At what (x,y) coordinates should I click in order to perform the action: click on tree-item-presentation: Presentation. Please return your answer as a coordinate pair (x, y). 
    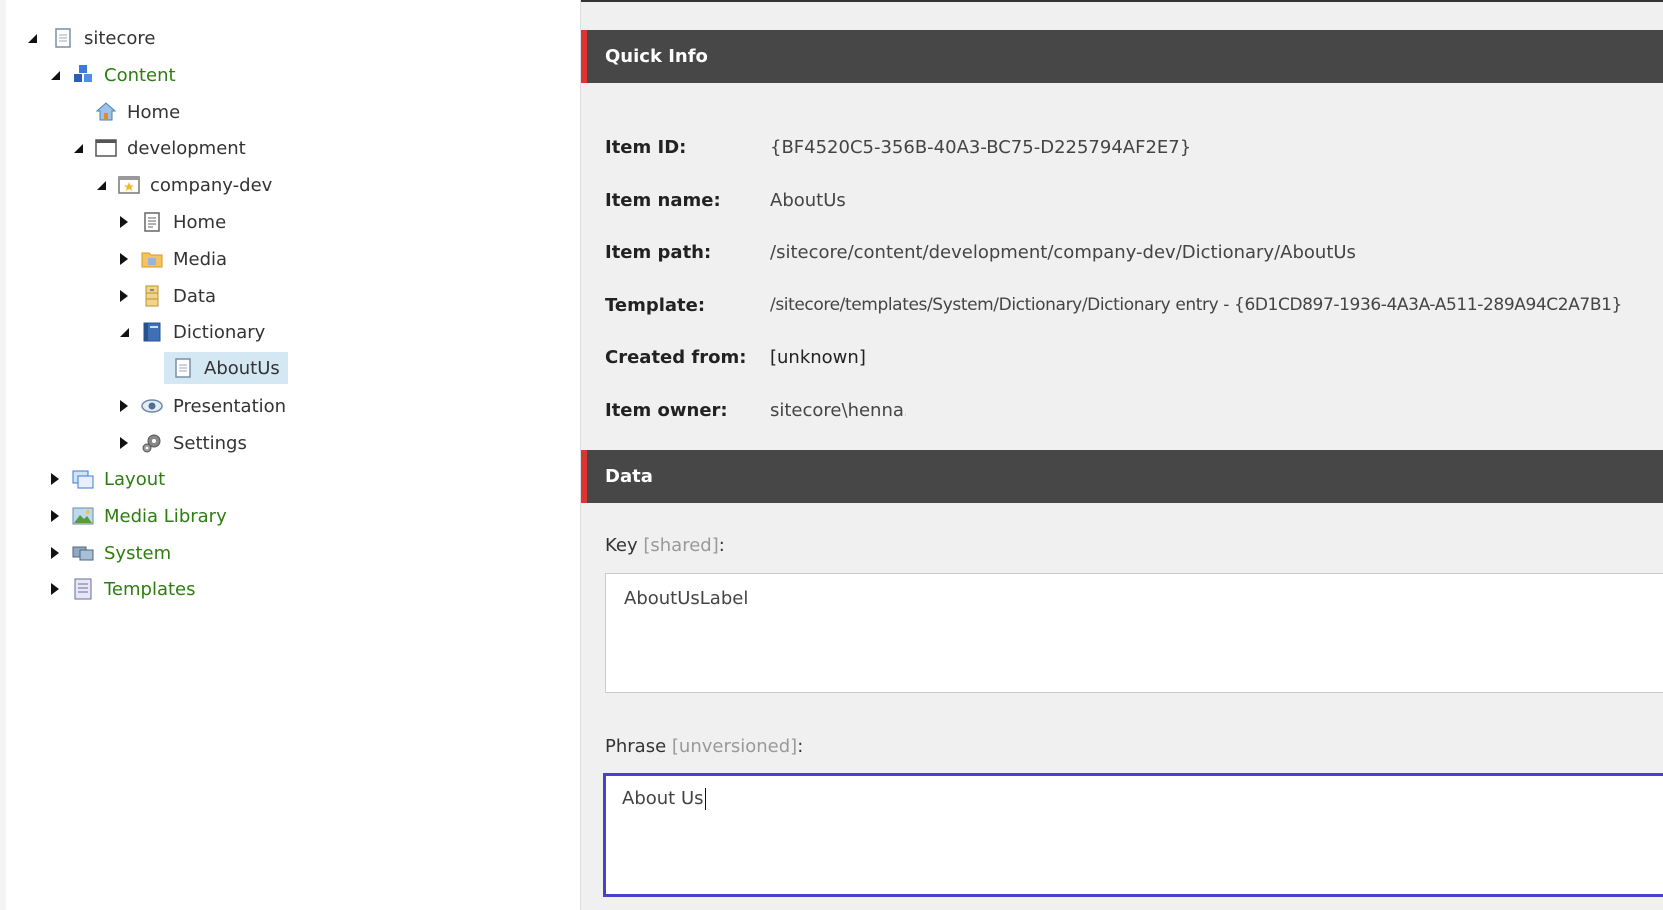
    Looking at the image, I should click on (200, 406).